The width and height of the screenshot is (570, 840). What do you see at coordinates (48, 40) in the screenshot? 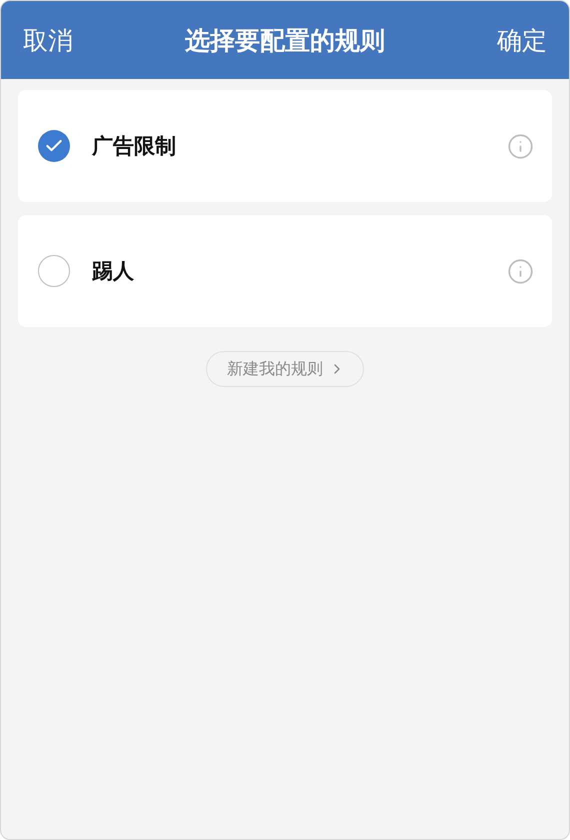
I see `cancel-button: 取消` at bounding box center [48, 40].